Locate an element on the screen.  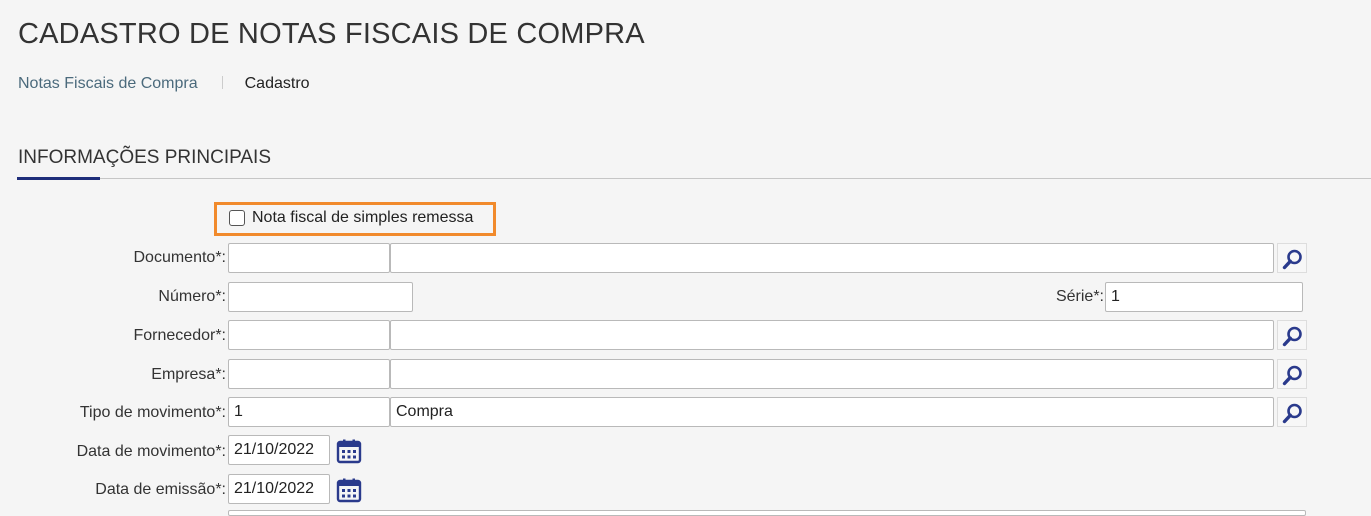
serie-input: 1 is located at coordinates (1204, 297).